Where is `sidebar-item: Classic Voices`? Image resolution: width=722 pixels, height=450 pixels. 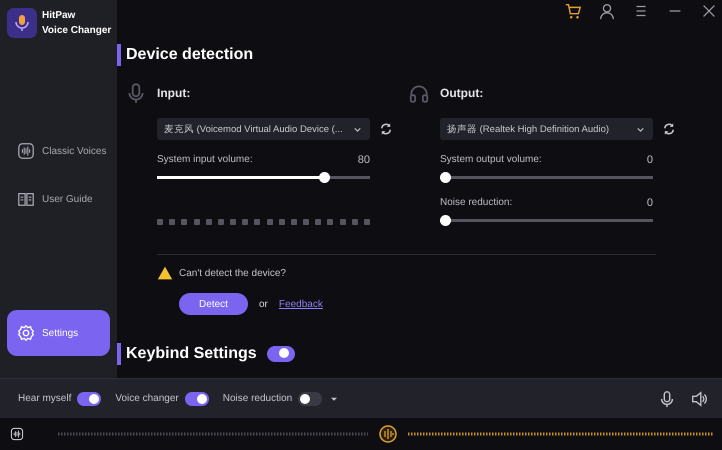
sidebar-item: Classic Voices is located at coordinates (58, 151).